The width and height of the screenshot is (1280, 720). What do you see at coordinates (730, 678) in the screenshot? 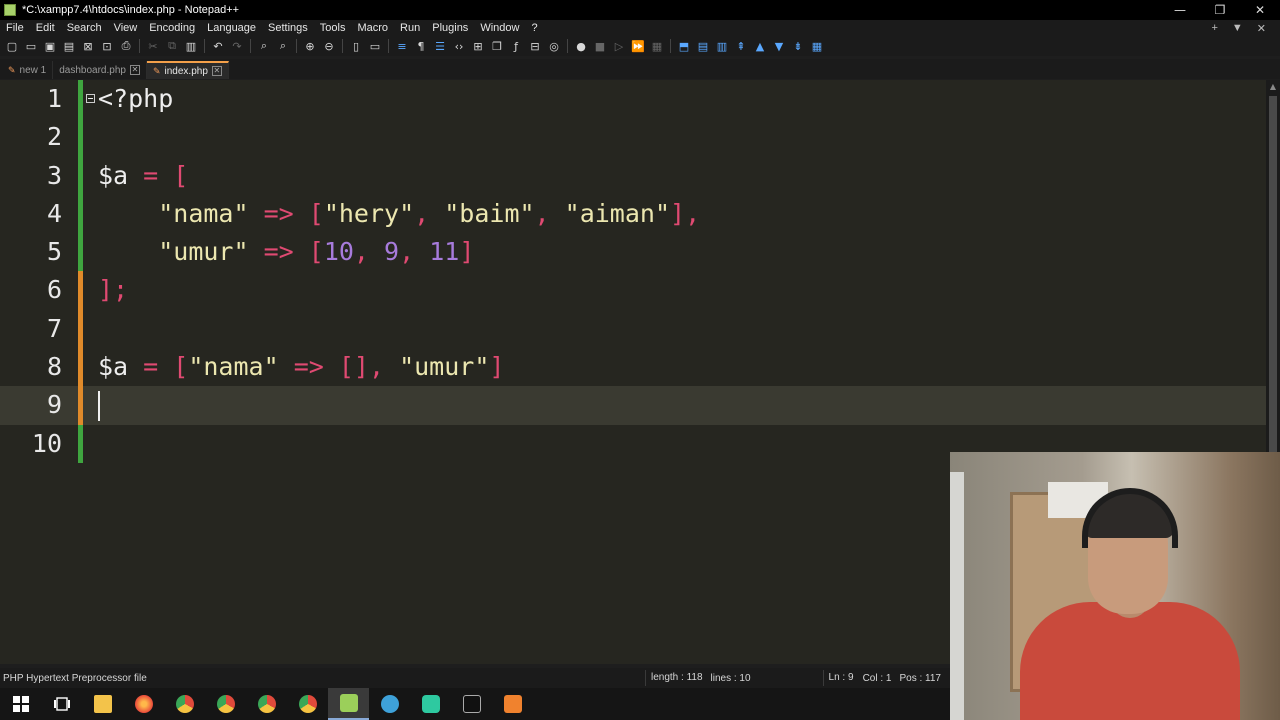
I see `status-lines: lines : 10` at bounding box center [730, 678].